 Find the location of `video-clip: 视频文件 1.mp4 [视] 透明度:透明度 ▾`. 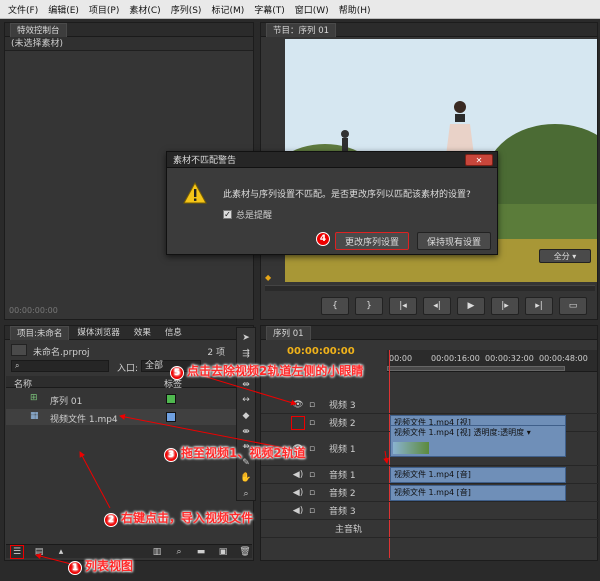

video-clip: 视频文件 1.mp4 [视] 透明度:透明度 ▾ is located at coordinates (478, 440).